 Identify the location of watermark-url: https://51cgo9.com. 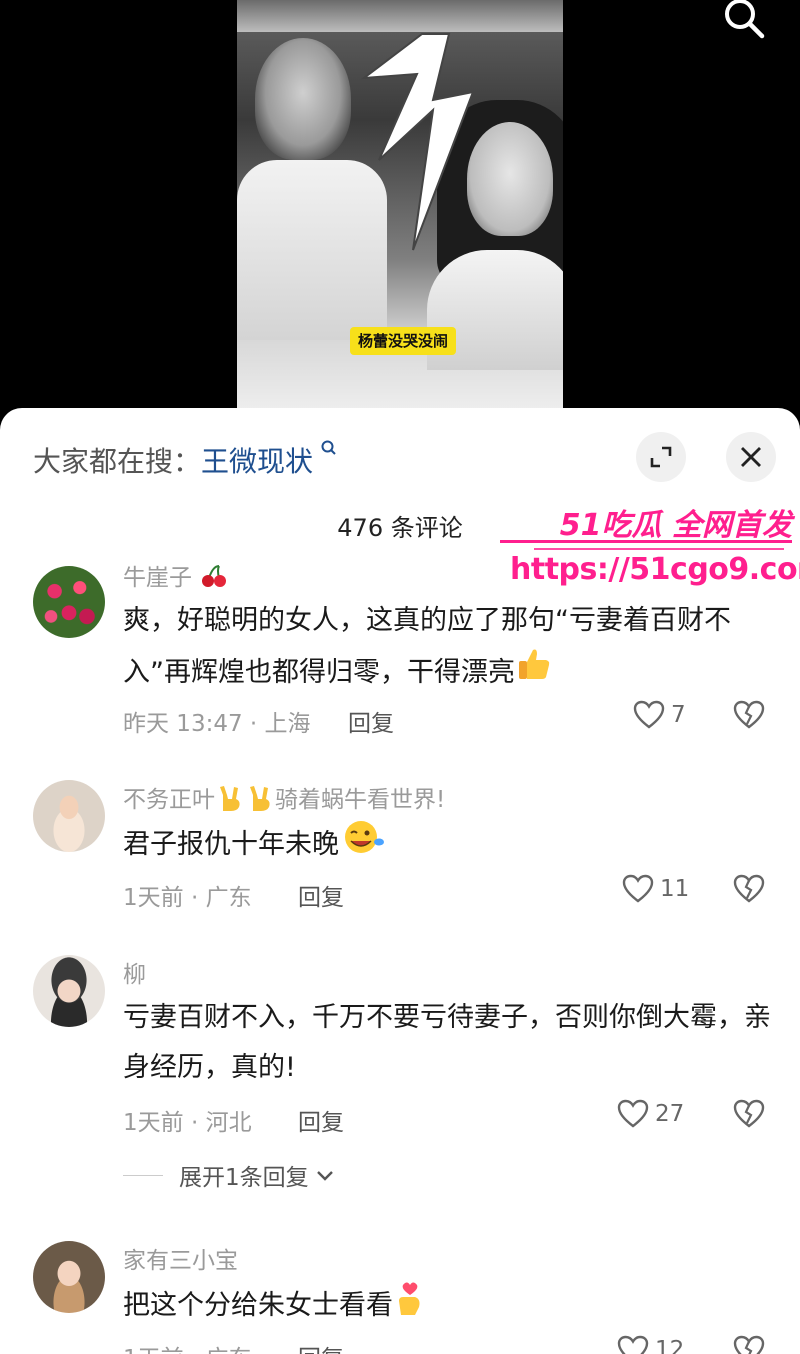
(655, 569).